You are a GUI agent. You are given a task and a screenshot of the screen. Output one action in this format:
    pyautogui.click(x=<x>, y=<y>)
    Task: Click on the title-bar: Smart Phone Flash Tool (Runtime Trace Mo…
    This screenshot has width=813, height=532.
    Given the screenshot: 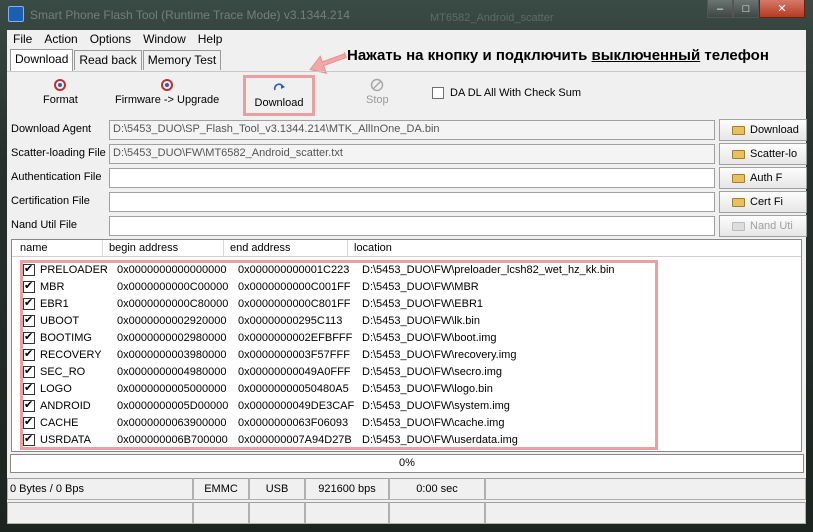 What is the action you would take?
    pyautogui.click(x=406, y=15)
    